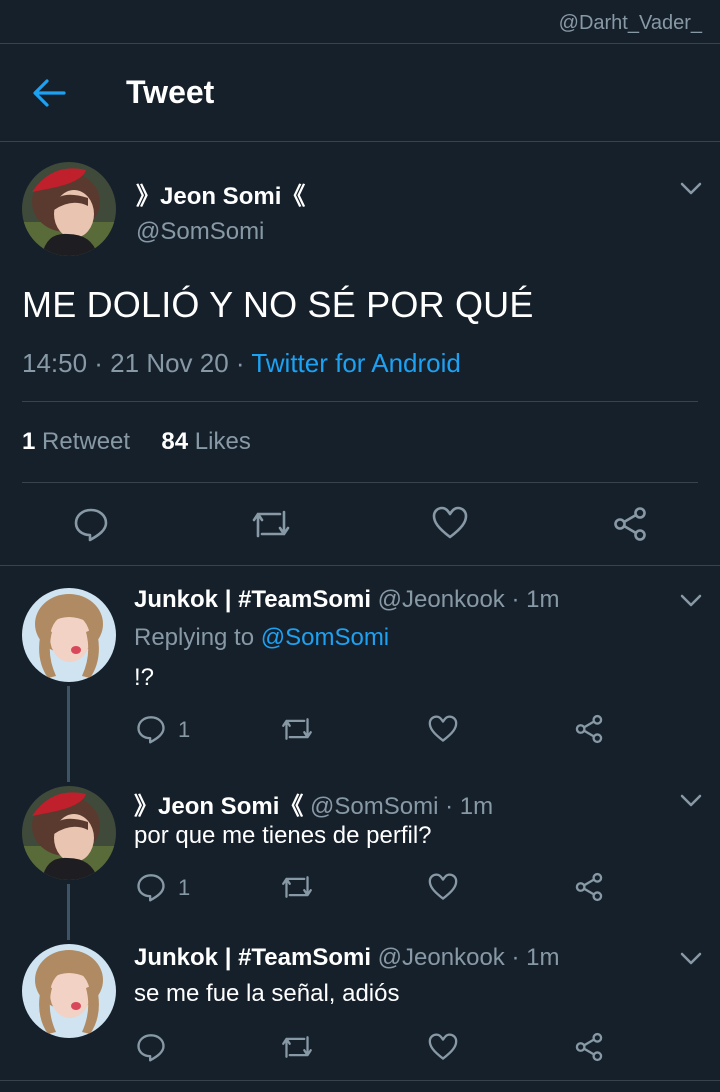 The height and width of the screenshot is (1092, 720). Describe the element at coordinates (356, 363) in the screenshot. I see `tweet-source-link: Twitter for Android` at that location.